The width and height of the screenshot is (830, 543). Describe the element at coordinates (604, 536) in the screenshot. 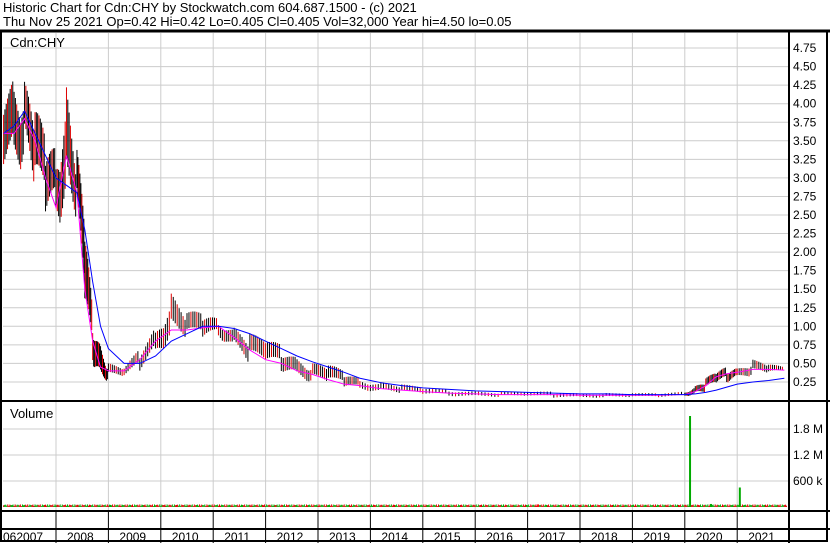

I see `x-tick-label: 2018` at that location.